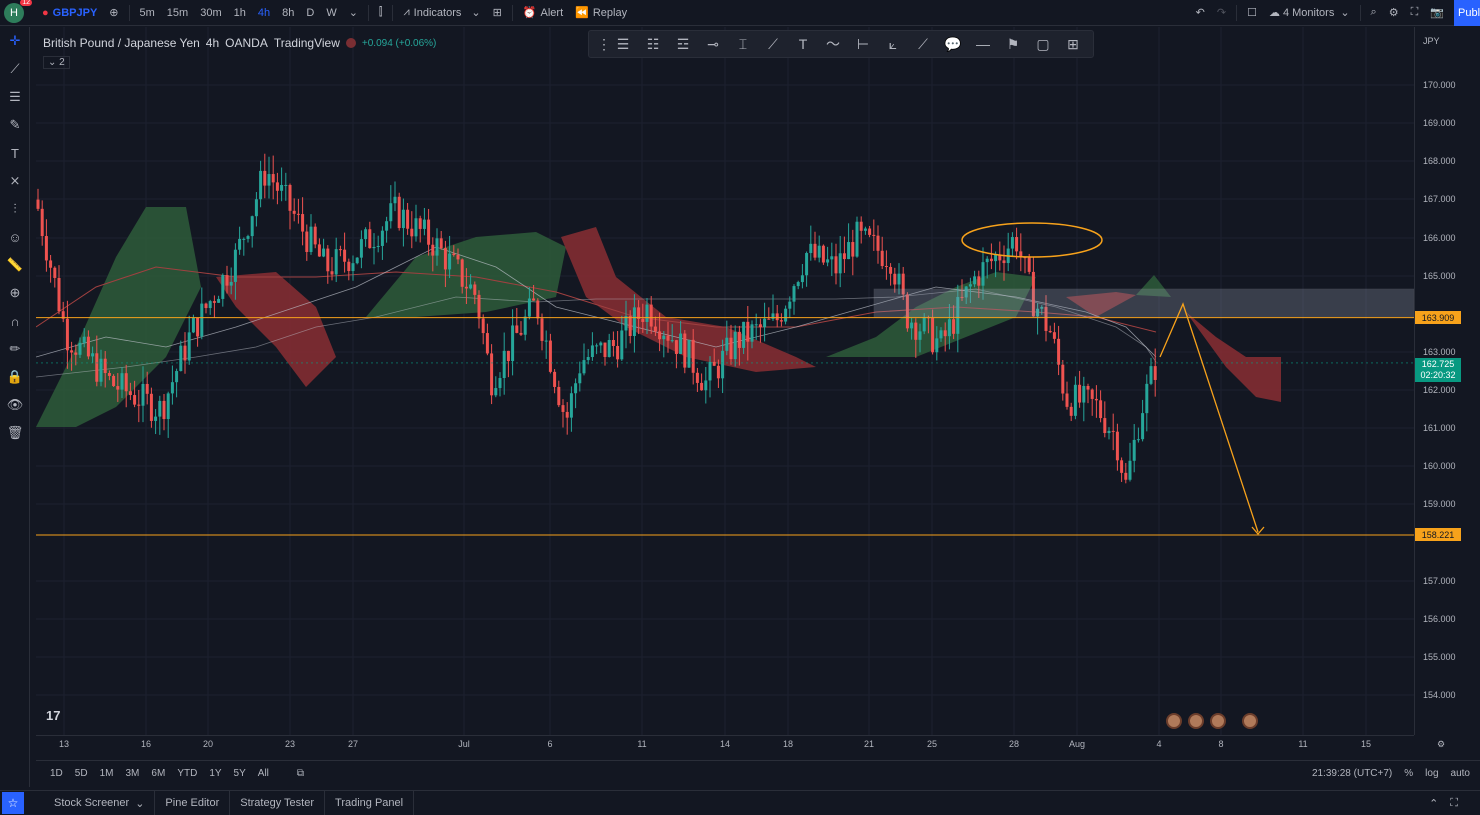  I want to click on flag-icon: ⚑, so click(1013, 44).